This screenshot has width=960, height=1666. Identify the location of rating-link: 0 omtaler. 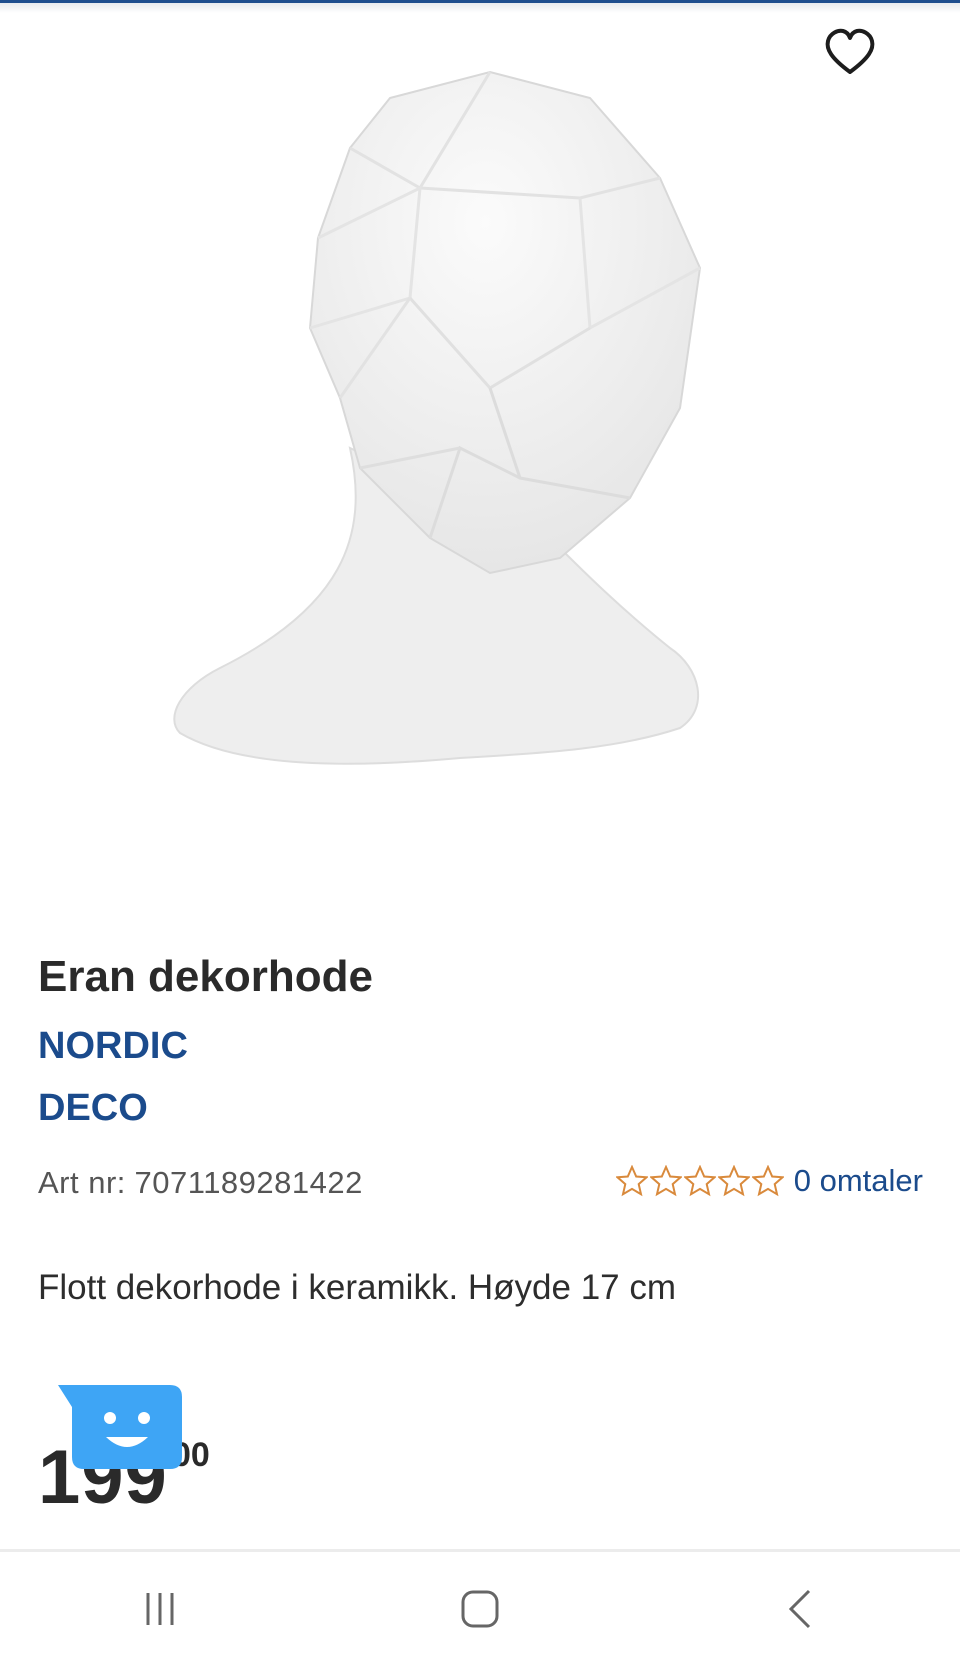
(769, 1181).